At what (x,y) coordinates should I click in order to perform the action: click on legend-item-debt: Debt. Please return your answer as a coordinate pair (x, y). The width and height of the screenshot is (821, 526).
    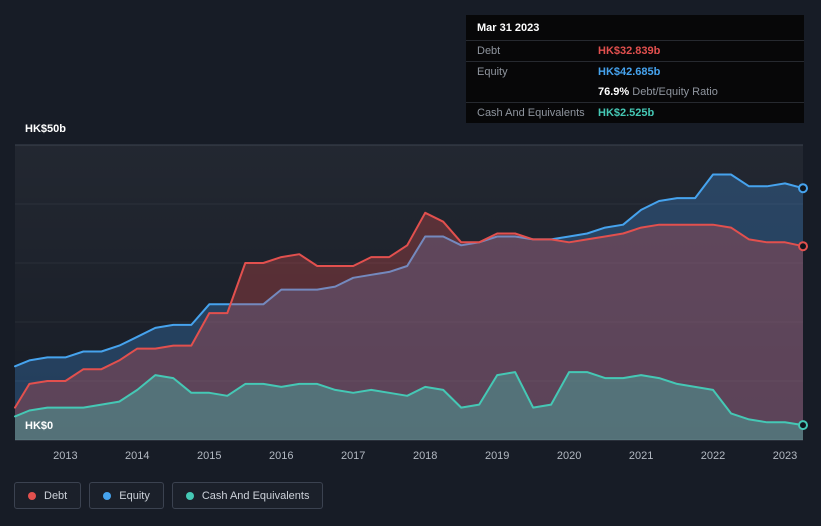
    Looking at the image, I should click on (48, 495).